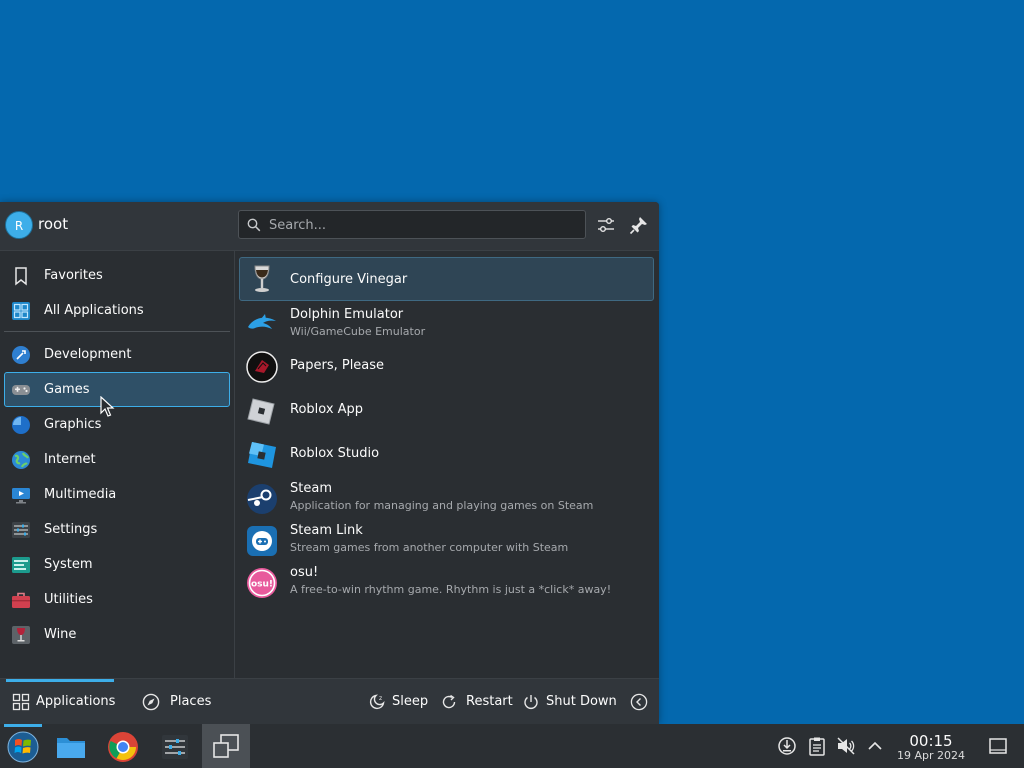  I want to click on start-orb-icon, so click(23, 747).